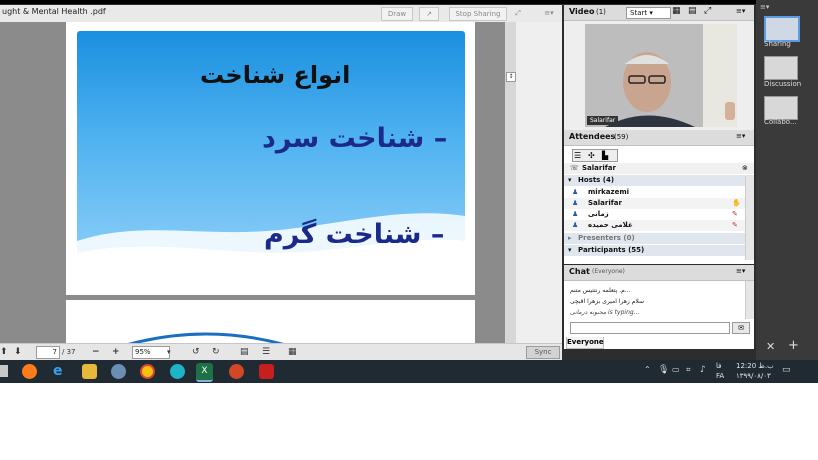  What do you see at coordinates (54, 11) in the screenshot?
I see `pdf-filename: ught & Mental Health .pdf` at bounding box center [54, 11].